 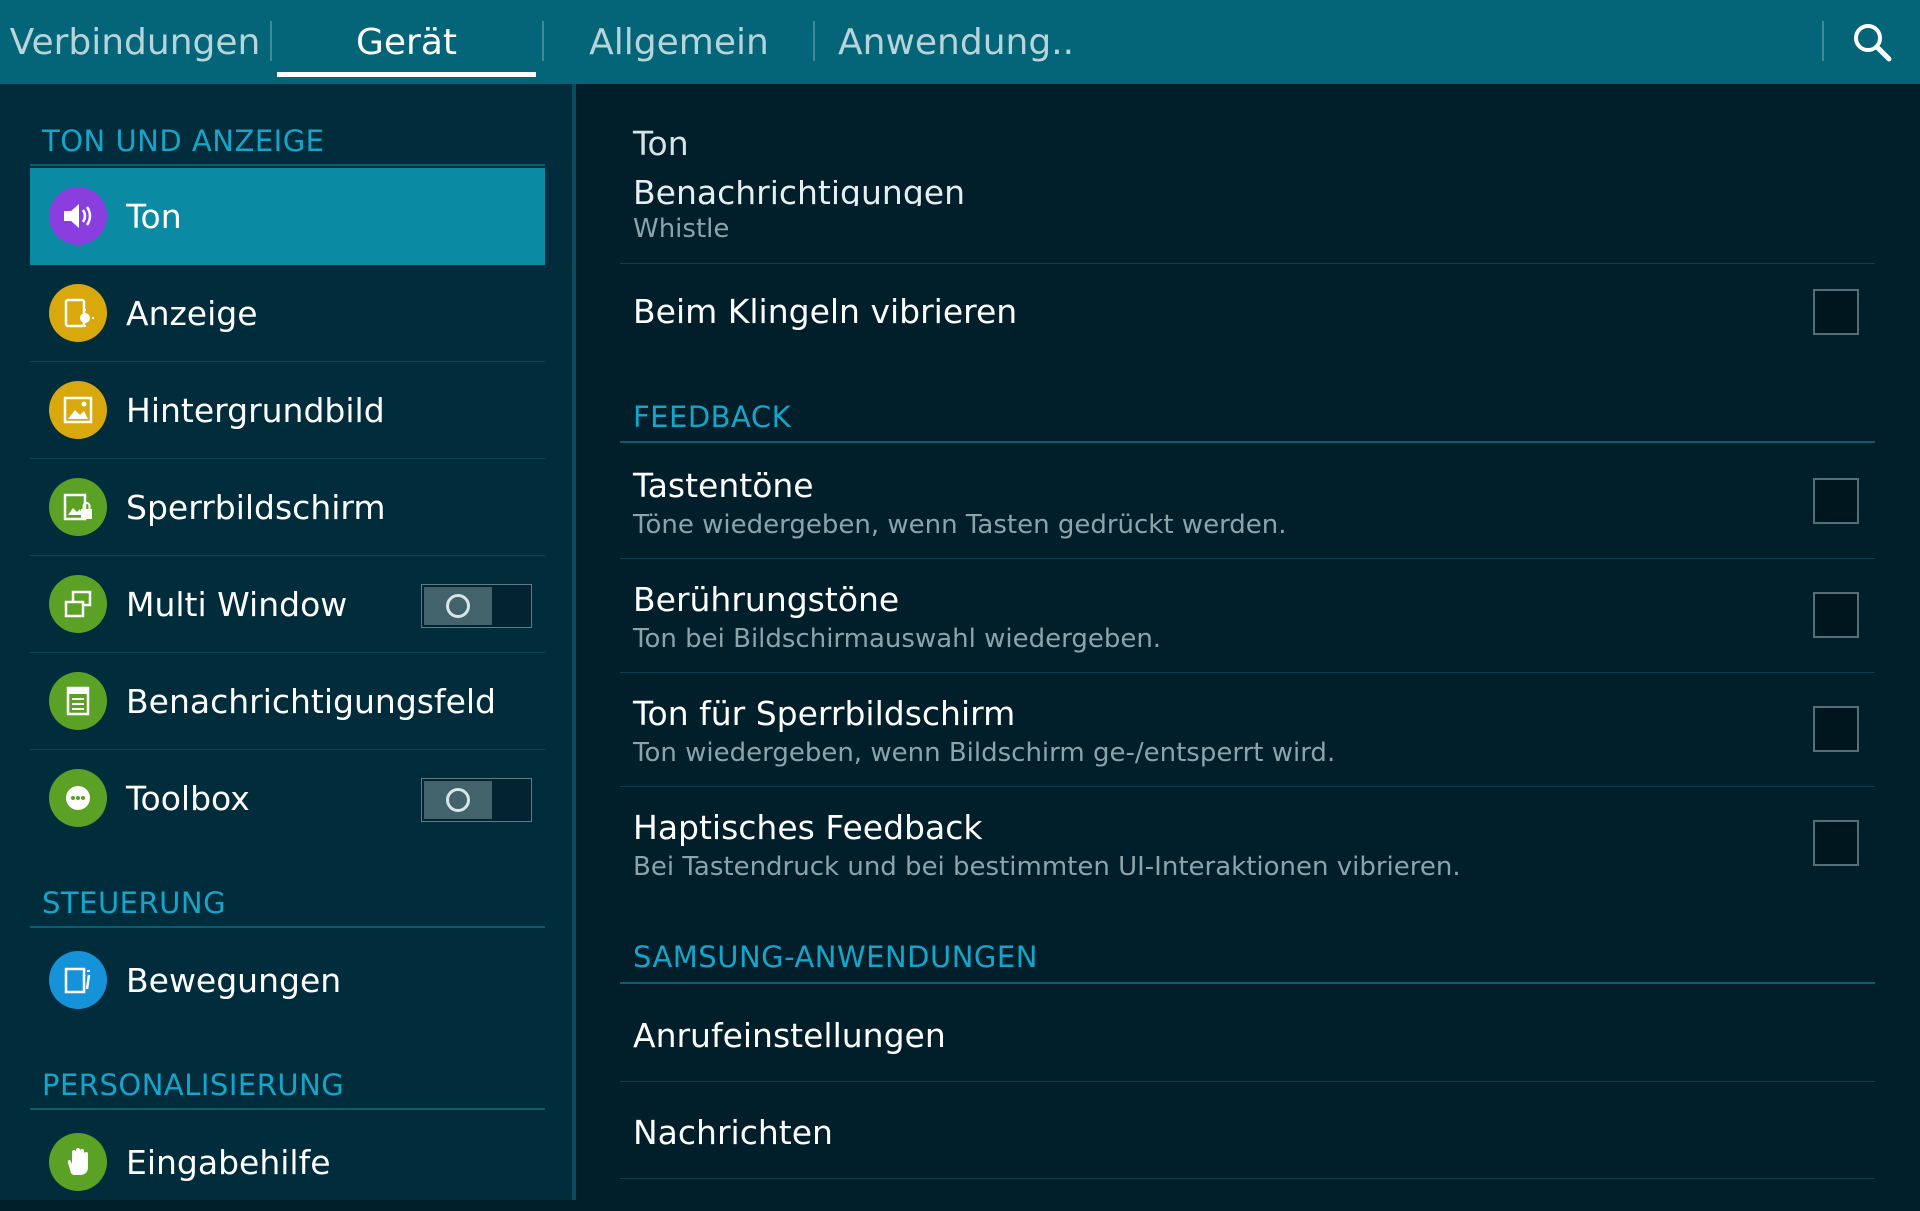 What do you see at coordinates (733, 1132) in the screenshot?
I see `setting-messages: Nachrichten` at bounding box center [733, 1132].